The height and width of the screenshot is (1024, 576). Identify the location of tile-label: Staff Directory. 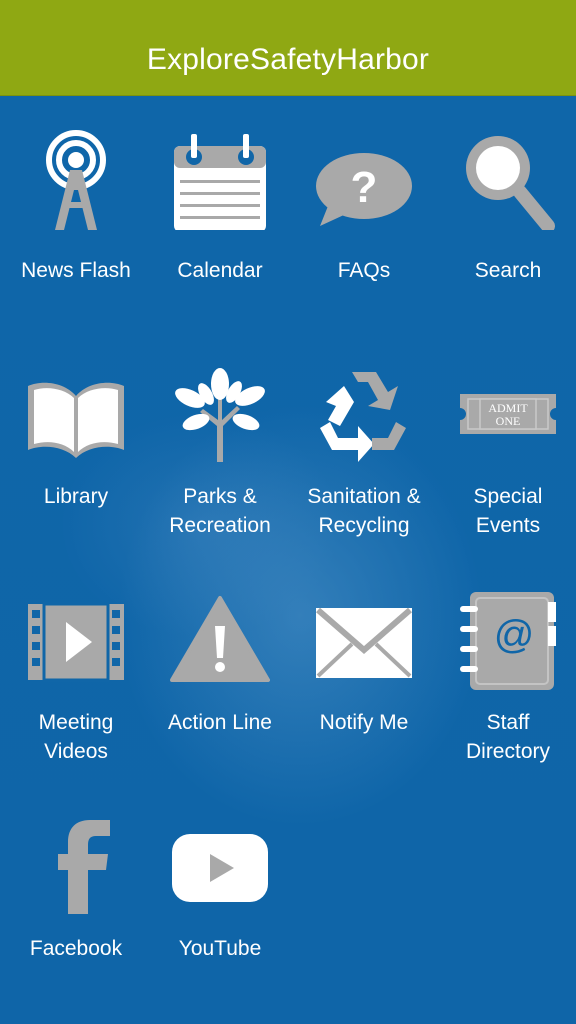
(507, 737).